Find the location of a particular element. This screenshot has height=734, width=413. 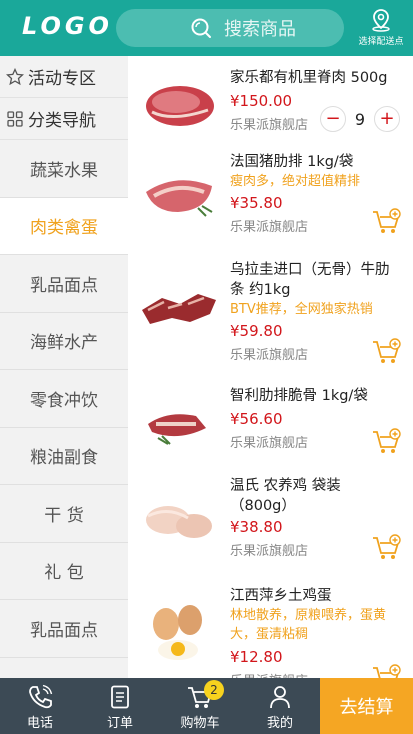

quantity-value: 9 is located at coordinates (360, 119).